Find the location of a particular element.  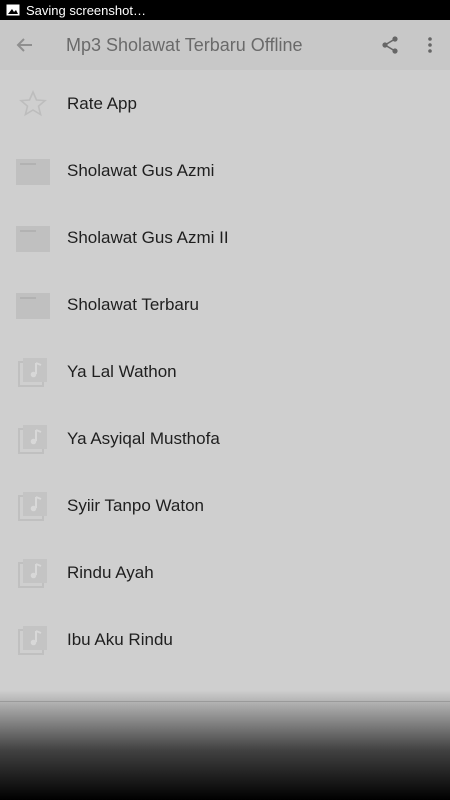

more-options-button is located at coordinates (430, 45).